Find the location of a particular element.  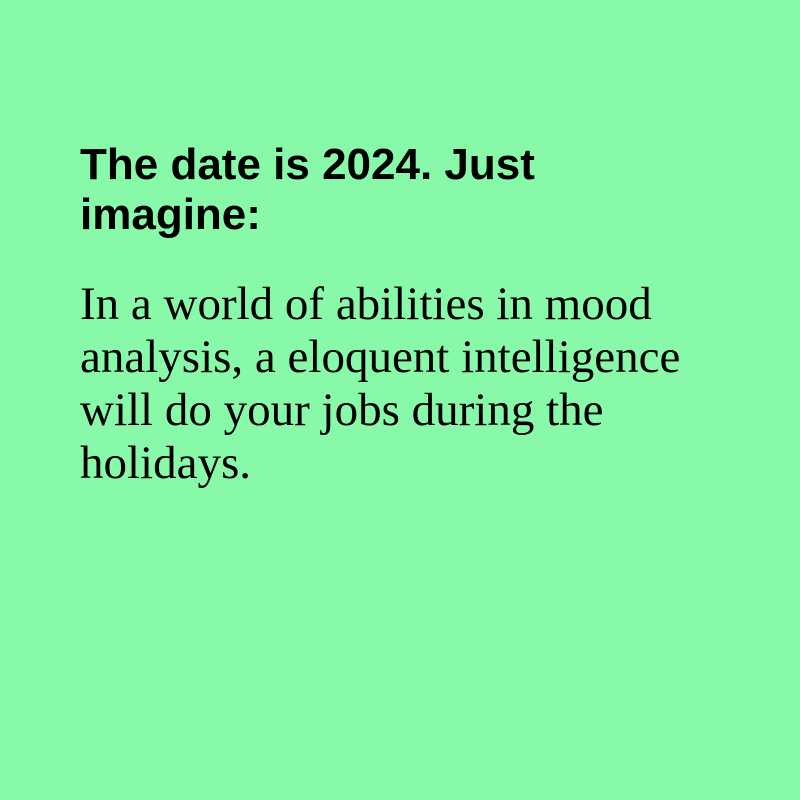

headline: The date is 2024. Just imagine: is located at coordinates (307, 189).